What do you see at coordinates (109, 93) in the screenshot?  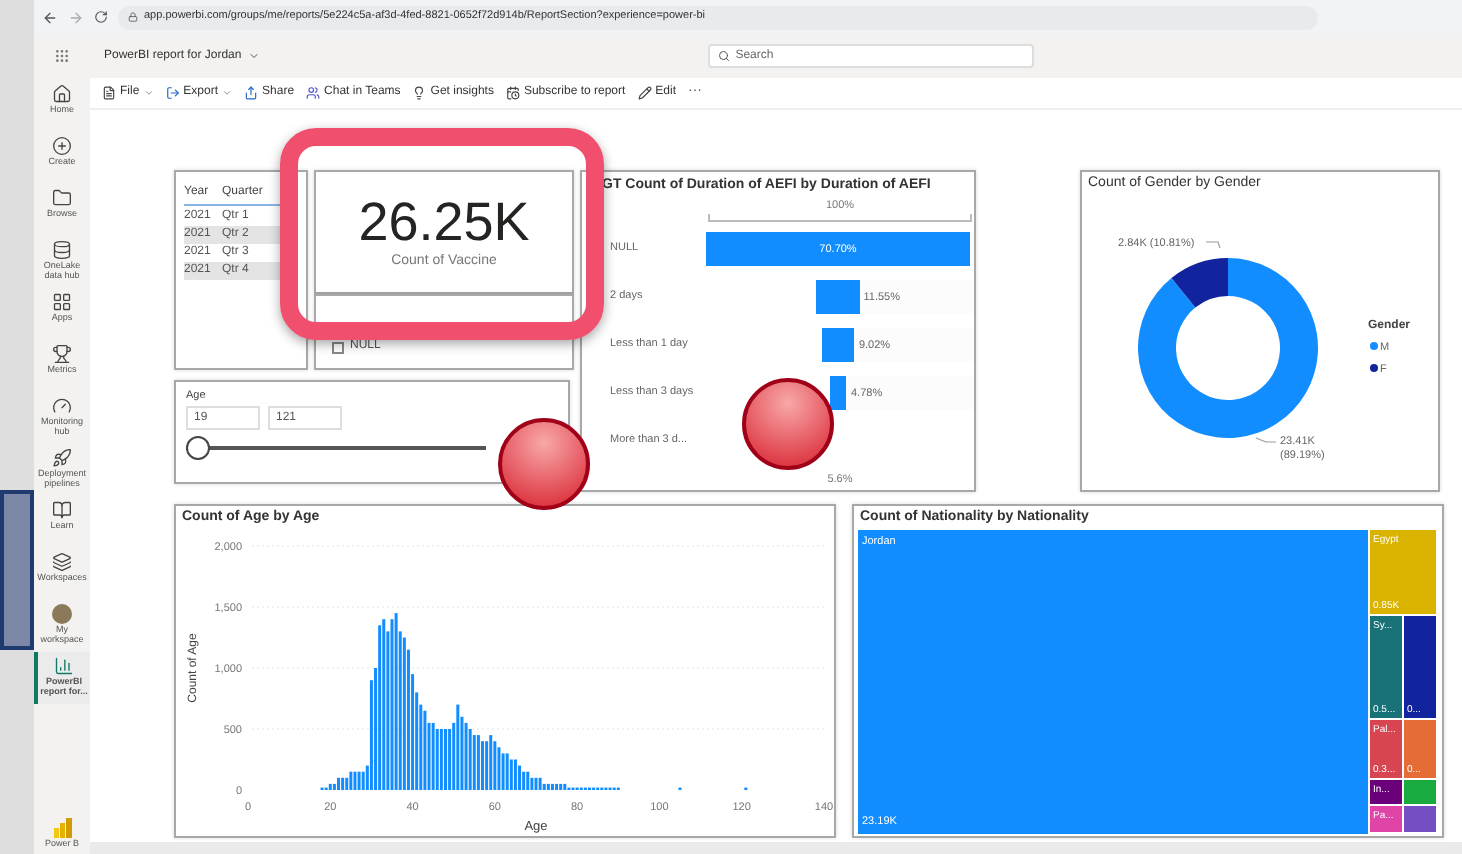 I see `file-icon` at bounding box center [109, 93].